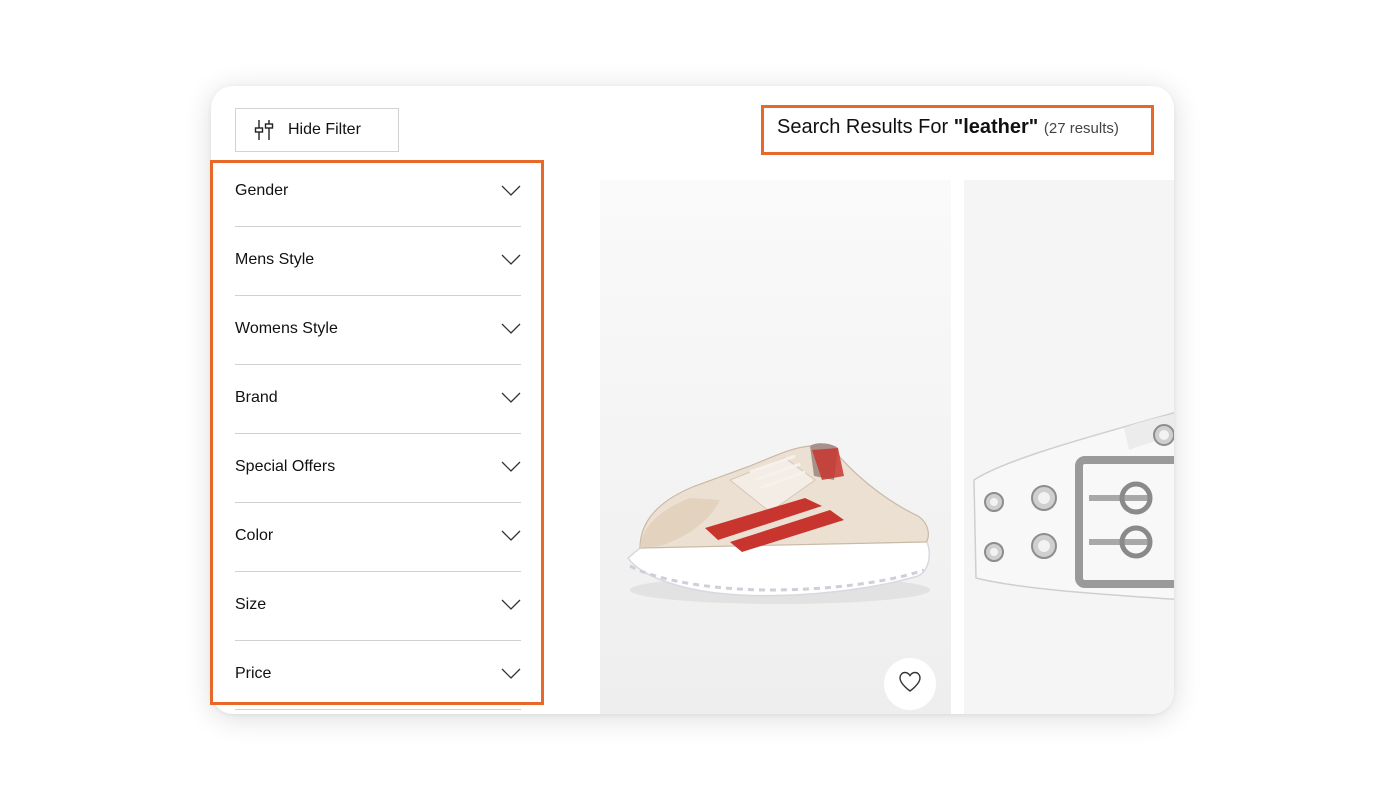 This screenshot has width=1400, height=800. What do you see at coordinates (378, 399) in the screenshot?
I see `filter-brand: Brand` at bounding box center [378, 399].